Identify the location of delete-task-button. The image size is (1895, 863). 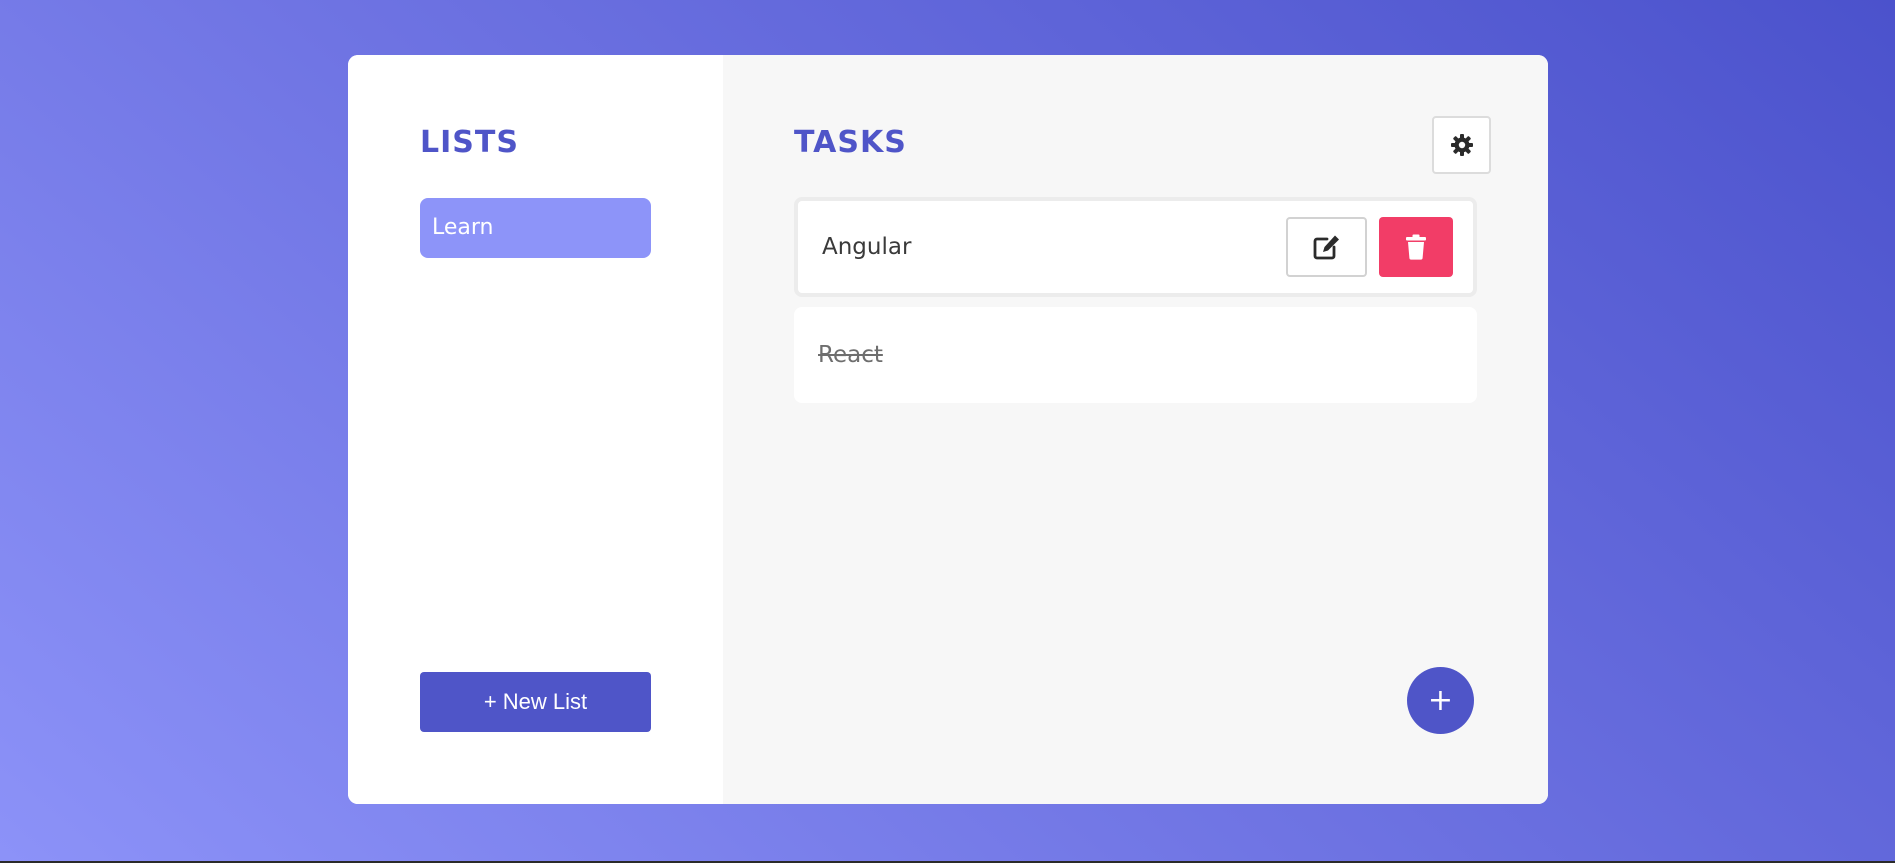
(1416, 247).